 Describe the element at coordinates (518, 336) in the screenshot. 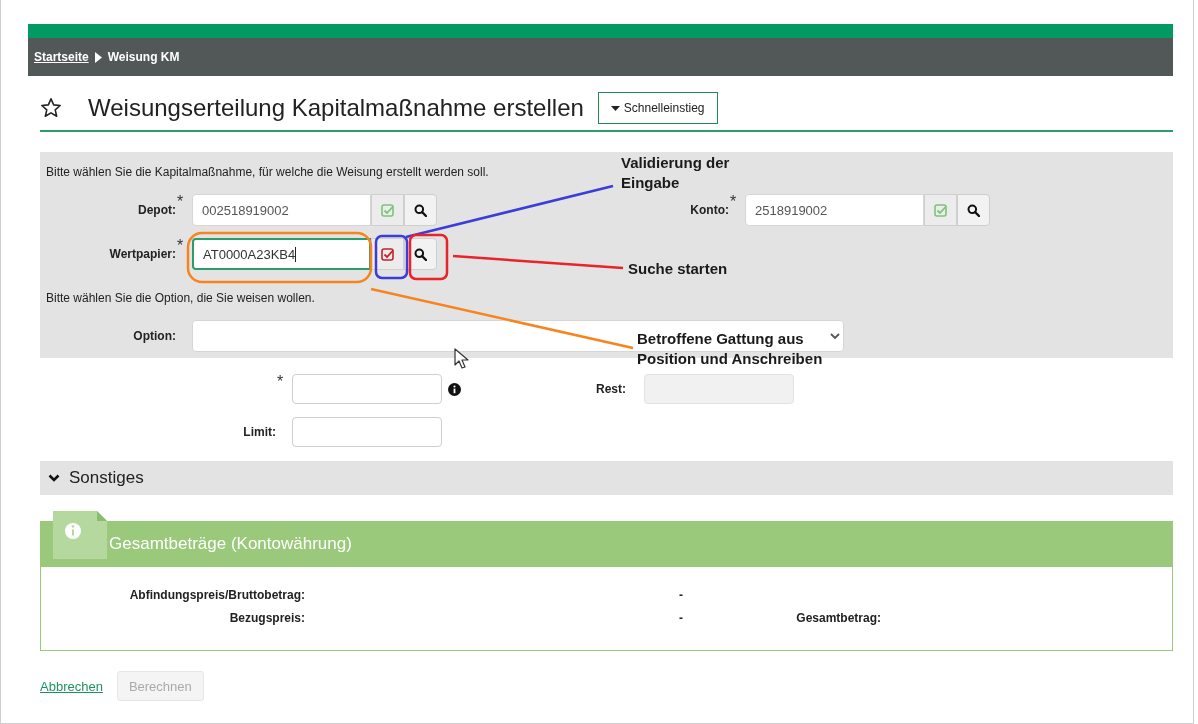

I see `option-dropdown` at that location.